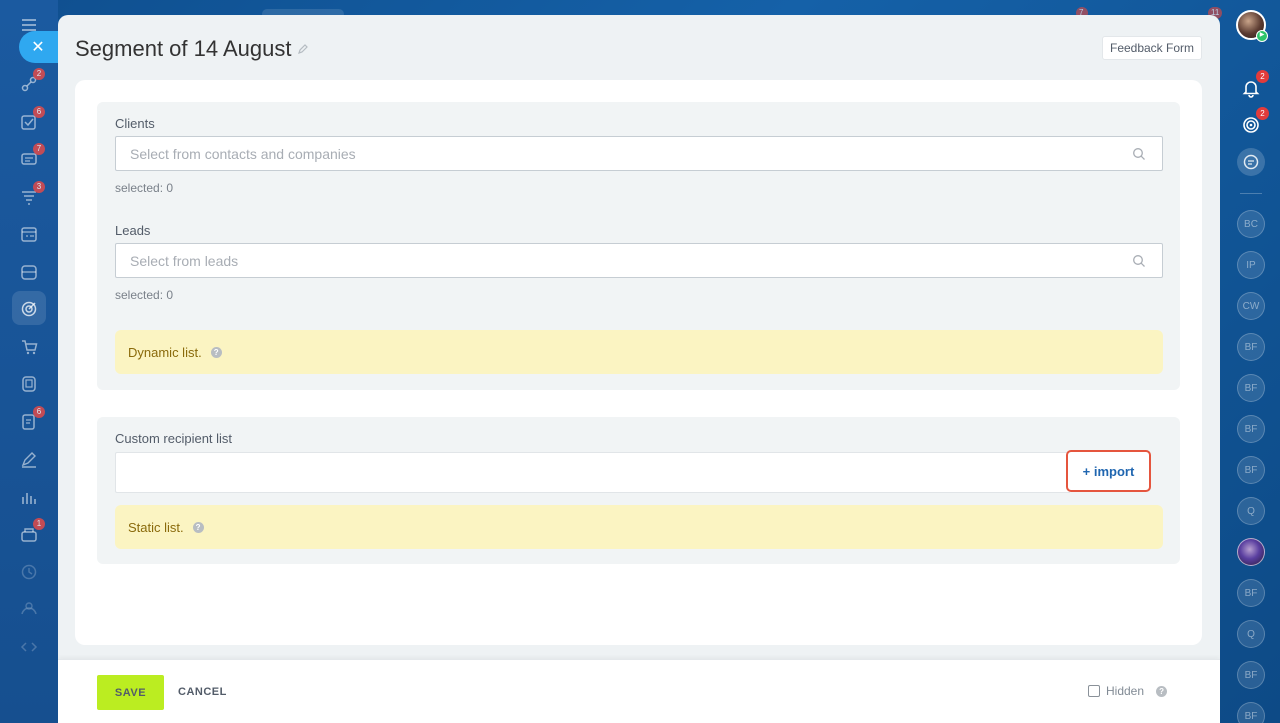 The width and height of the screenshot is (1280, 723). I want to click on sign-icon, so click(29, 459).